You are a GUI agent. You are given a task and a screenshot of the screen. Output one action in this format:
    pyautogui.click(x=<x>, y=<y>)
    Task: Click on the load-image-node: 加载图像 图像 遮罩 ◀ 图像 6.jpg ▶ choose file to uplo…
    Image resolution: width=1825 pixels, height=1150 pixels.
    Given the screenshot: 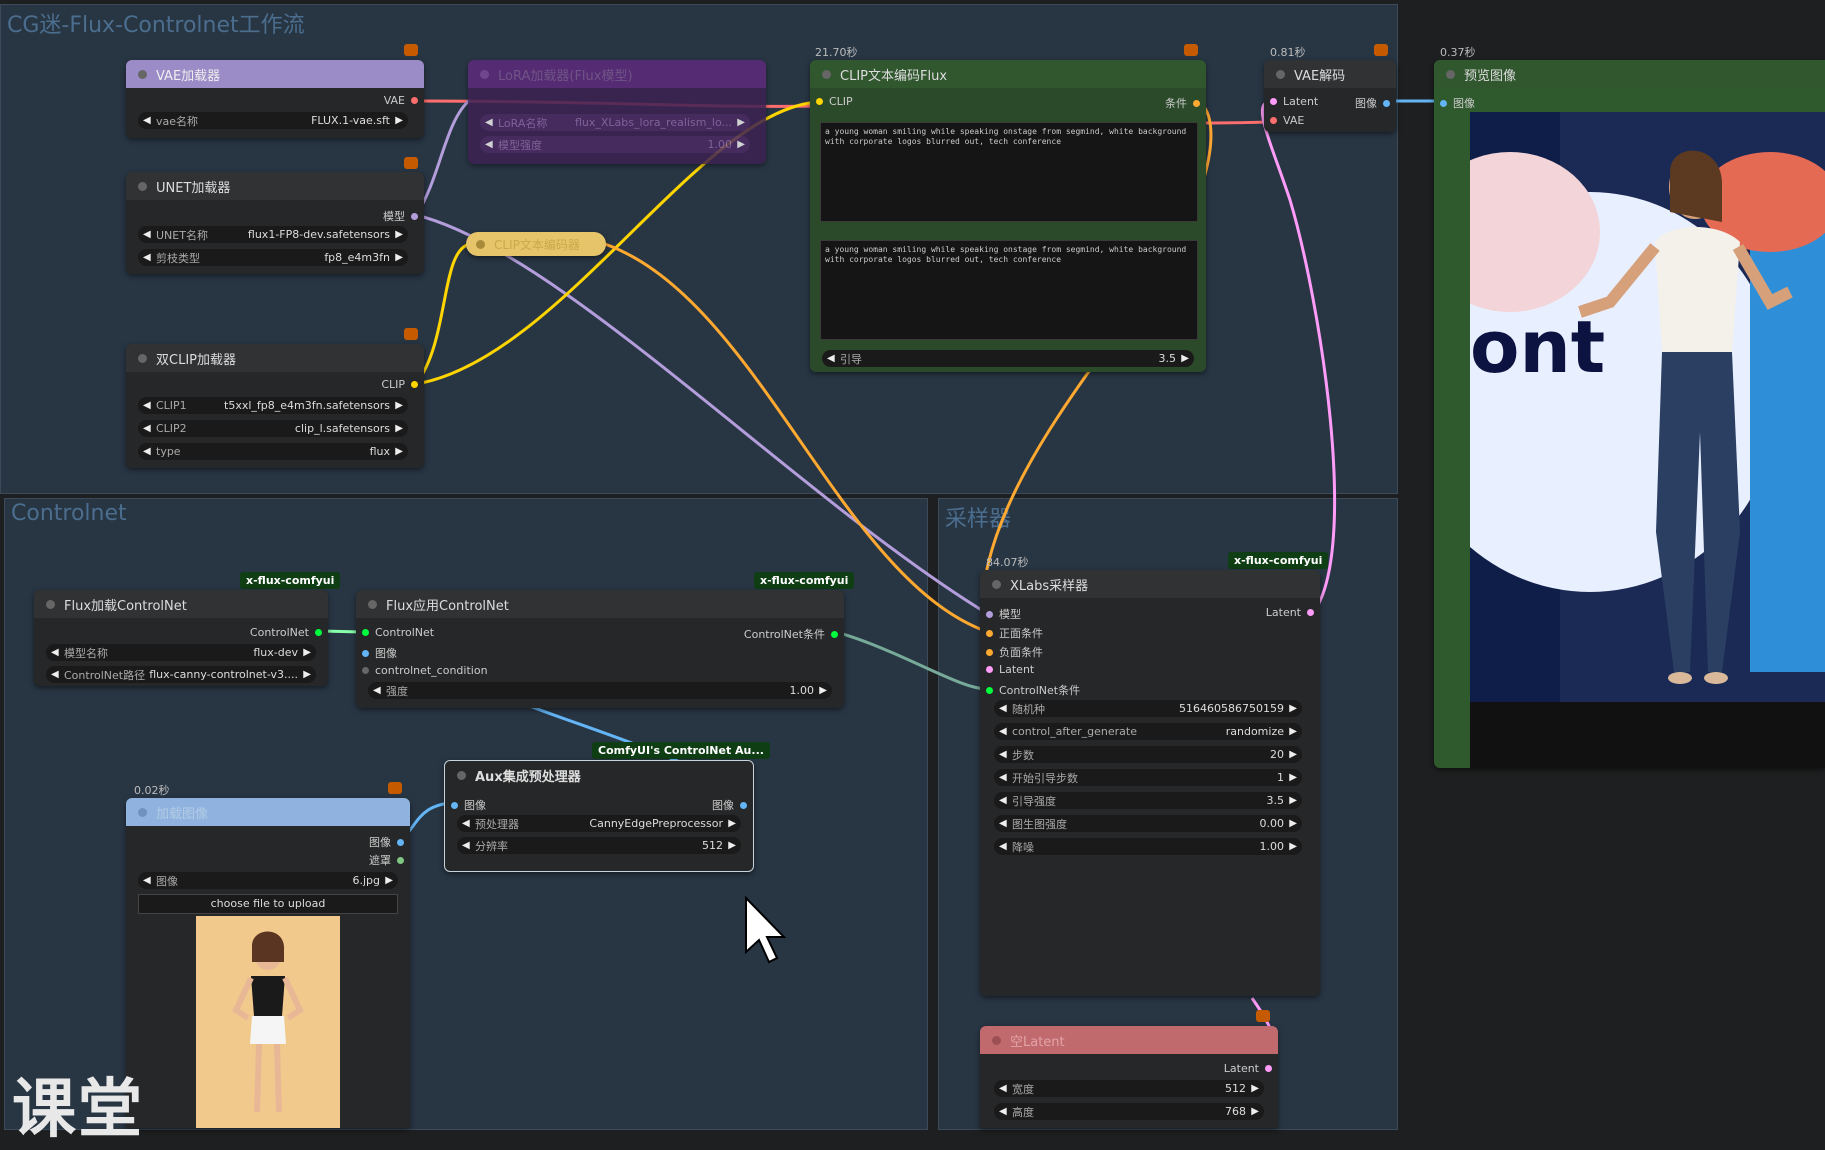 What is the action you would take?
    pyautogui.click(x=268, y=963)
    